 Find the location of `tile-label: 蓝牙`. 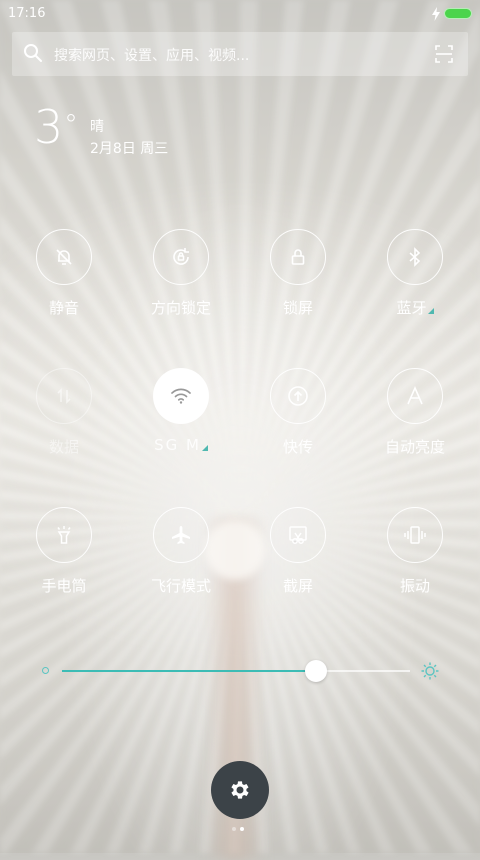

tile-label: 蓝牙 is located at coordinates (415, 307).